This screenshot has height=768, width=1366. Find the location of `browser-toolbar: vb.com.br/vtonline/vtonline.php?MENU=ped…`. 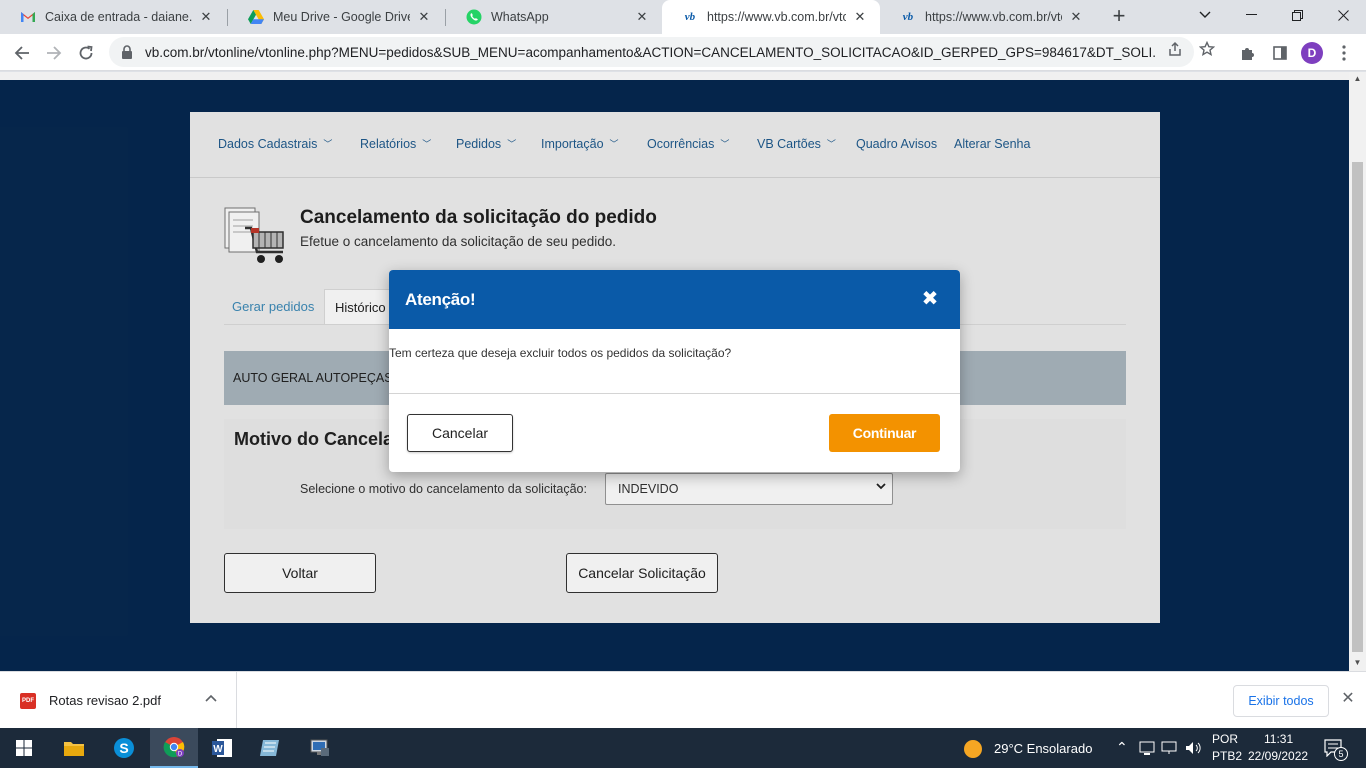

browser-toolbar: vb.com.br/vtonline/vtonline.php?MENU=ped… is located at coordinates (683, 52).